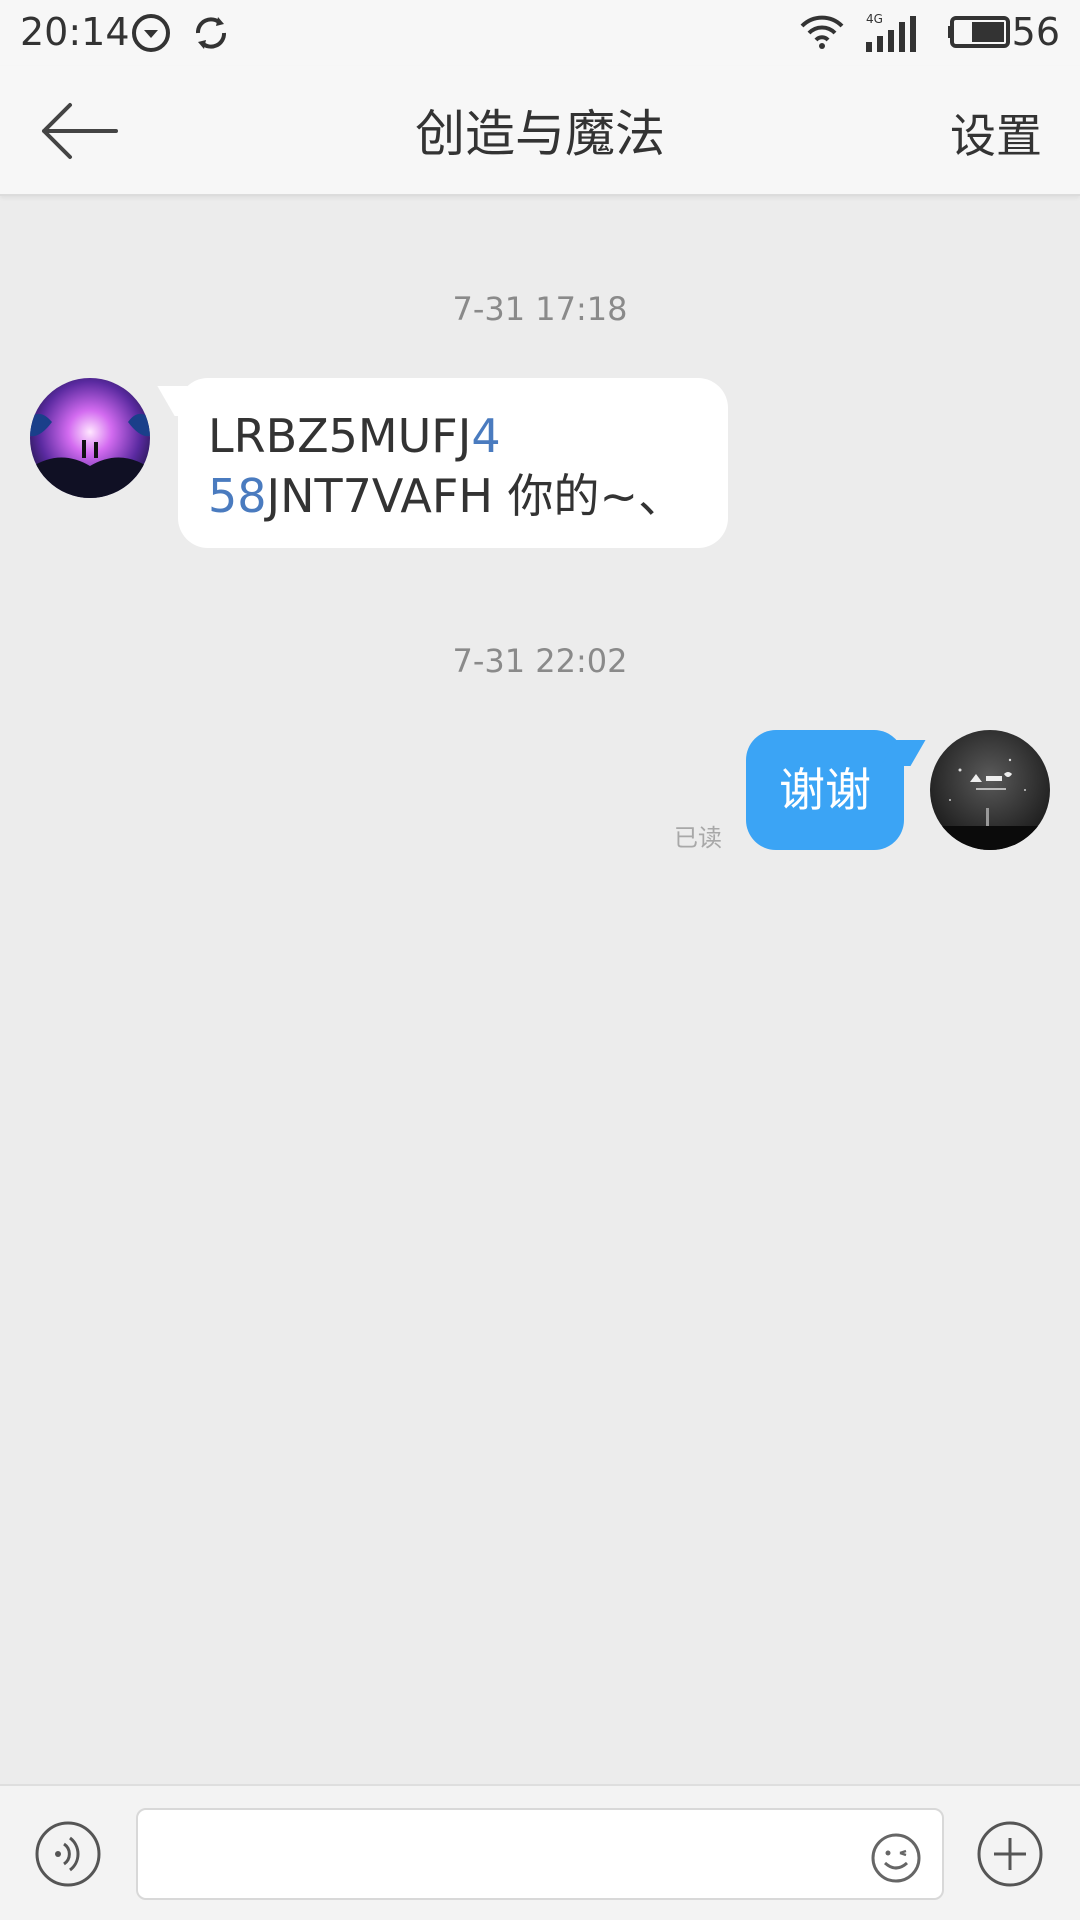 This screenshot has height=1920, width=1080. What do you see at coordinates (540, 309) in the screenshot?
I see `message-timestamp: 7-31 17:18` at bounding box center [540, 309].